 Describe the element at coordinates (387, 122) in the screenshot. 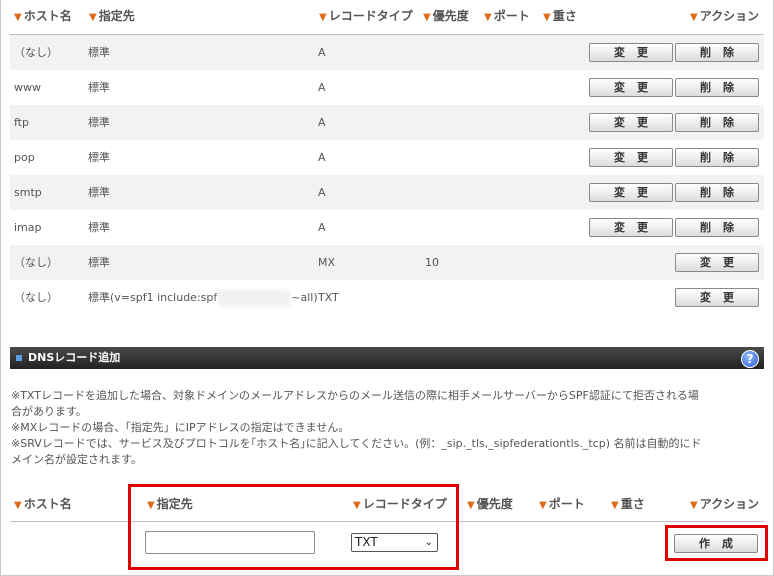

I see `table-row: ftp 標準 A 変更 削除` at that location.